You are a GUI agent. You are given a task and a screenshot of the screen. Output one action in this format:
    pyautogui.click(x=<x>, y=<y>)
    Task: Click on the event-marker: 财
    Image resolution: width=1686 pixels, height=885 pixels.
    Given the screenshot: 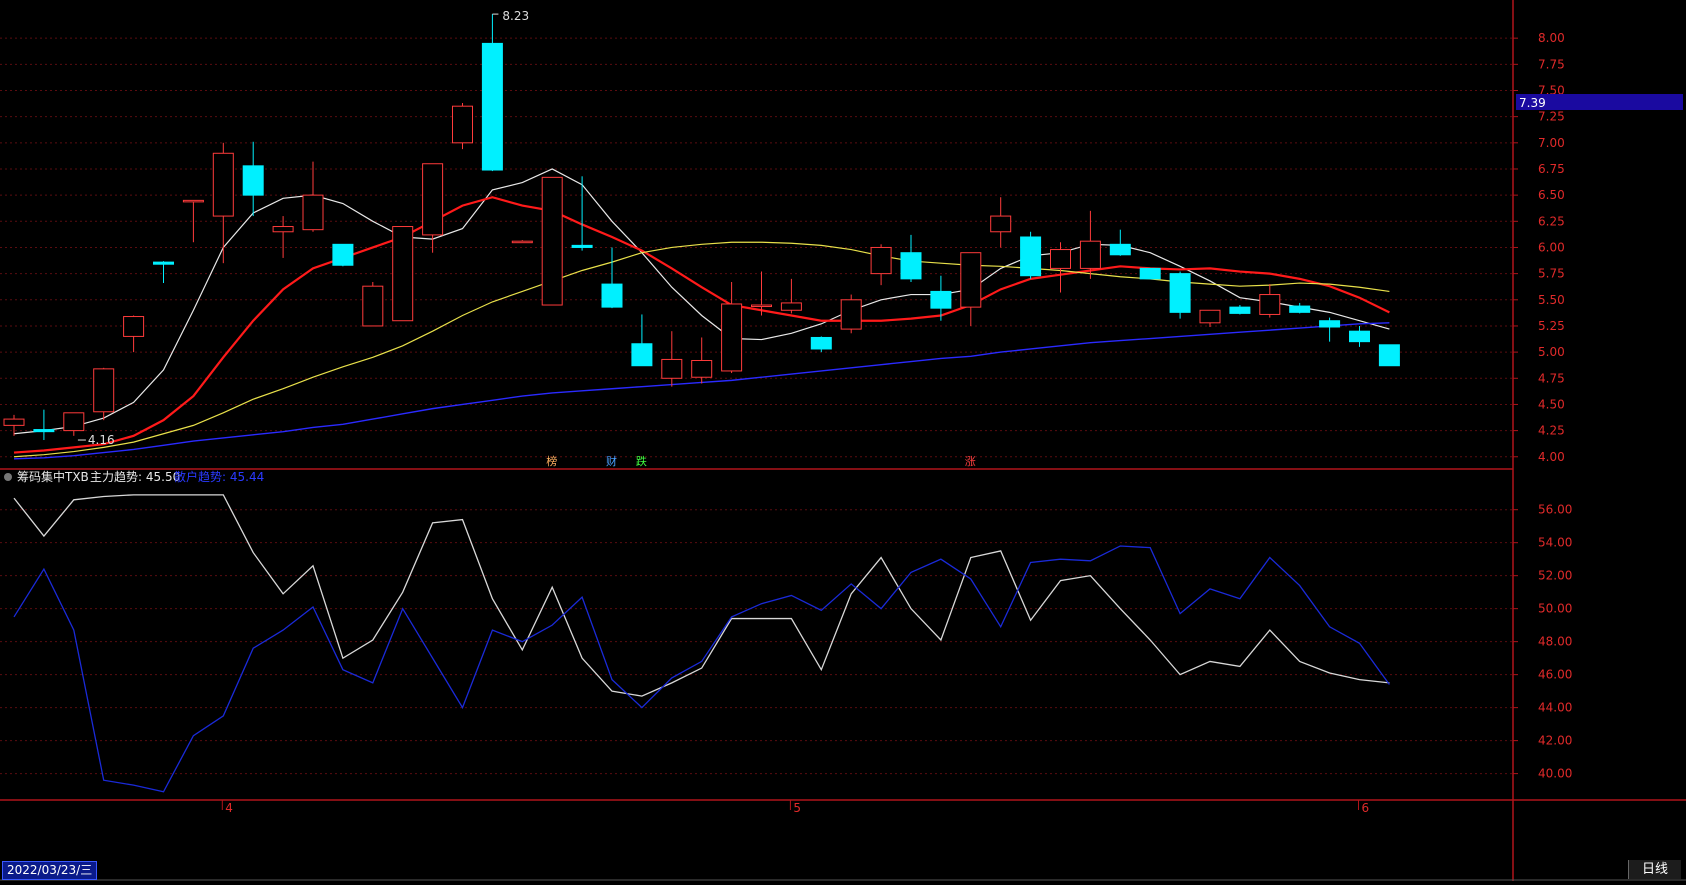 What is the action you would take?
    pyautogui.click(x=611, y=461)
    